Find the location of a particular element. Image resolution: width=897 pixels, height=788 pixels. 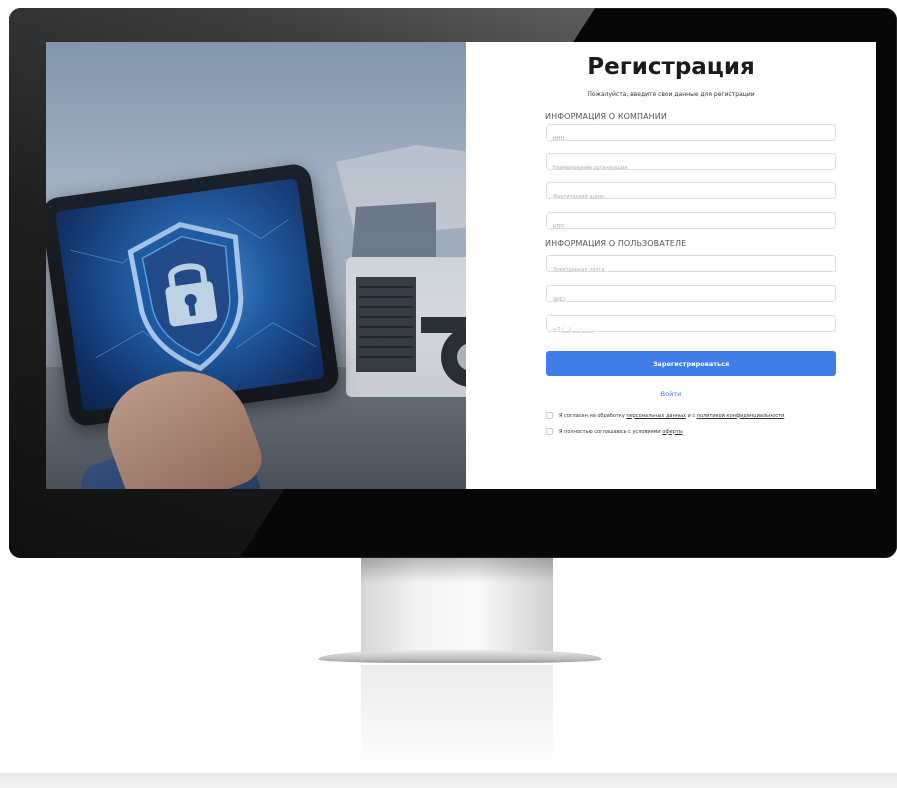

kpp-field is located at coordinates (691, 223).